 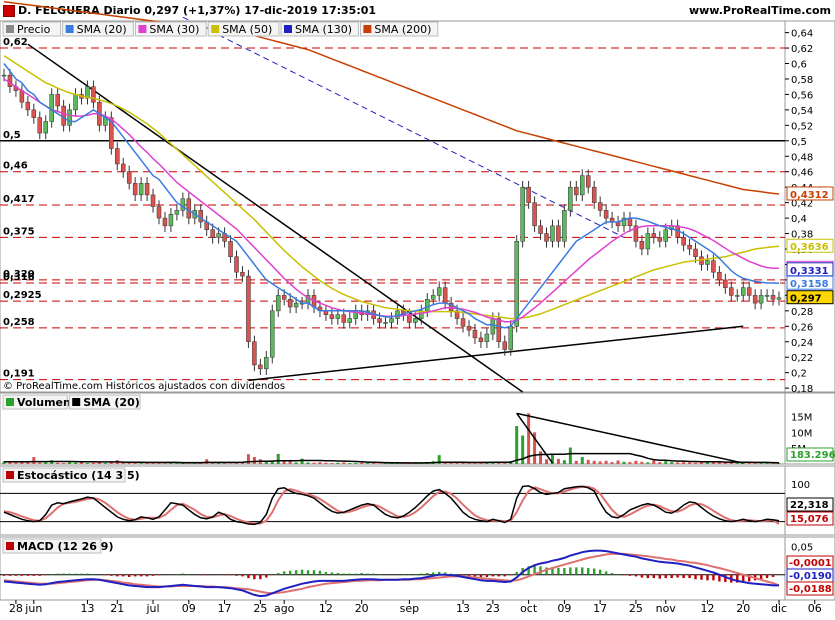 What do you see at coordinates (809, 271) in the screenshot?
I see `price-value-label: 0,3331` at bounding box center [809, 271].